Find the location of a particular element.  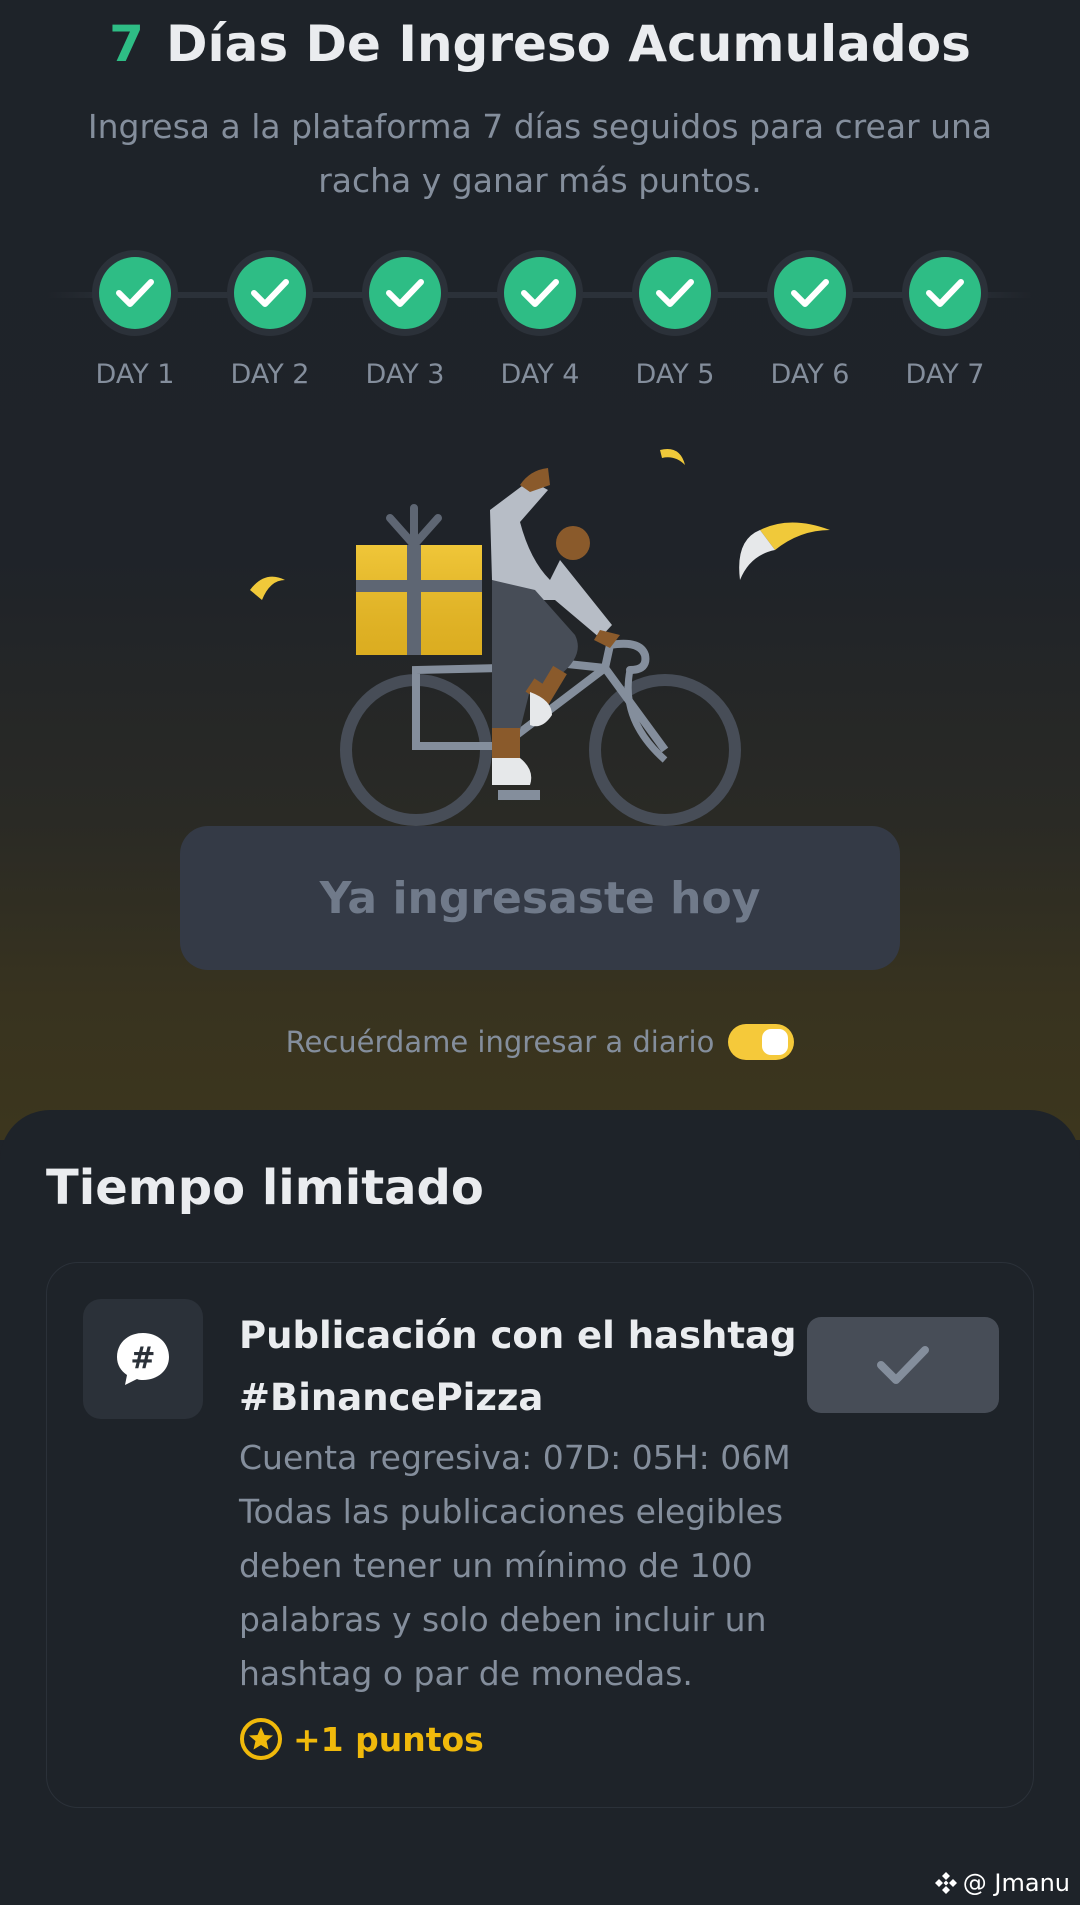

day-label: DAY 7 is located at coordinates (945, 374).